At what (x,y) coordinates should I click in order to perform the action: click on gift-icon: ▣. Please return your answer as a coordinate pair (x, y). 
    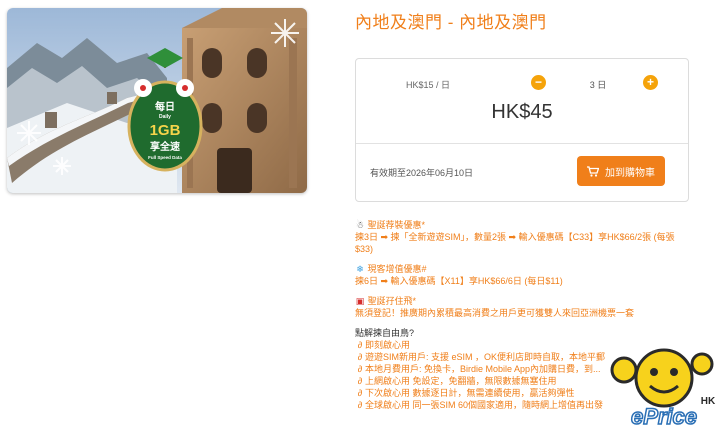
    Looking at the image, I should click on (360, 301).